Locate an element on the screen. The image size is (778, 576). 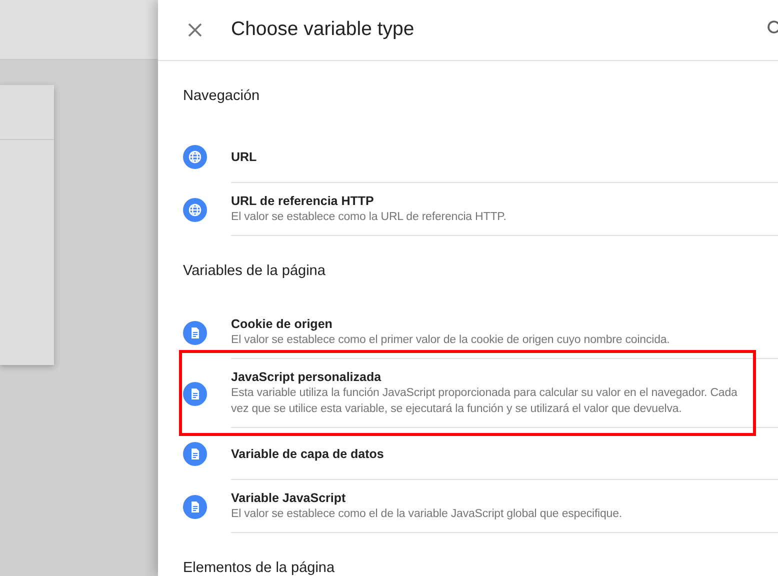
section-heading: Variables de la página is located at coordinates (254, 272).